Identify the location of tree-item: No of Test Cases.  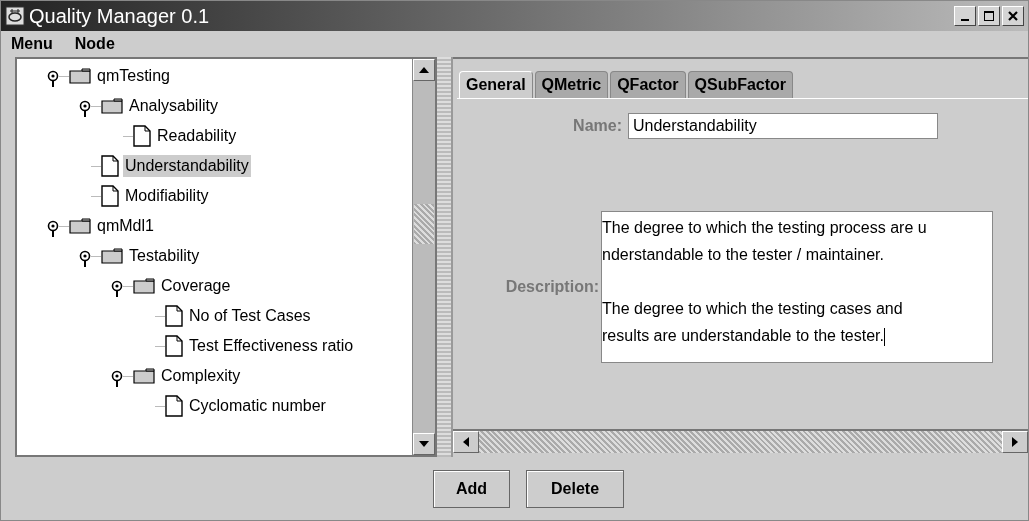
(250, 316).